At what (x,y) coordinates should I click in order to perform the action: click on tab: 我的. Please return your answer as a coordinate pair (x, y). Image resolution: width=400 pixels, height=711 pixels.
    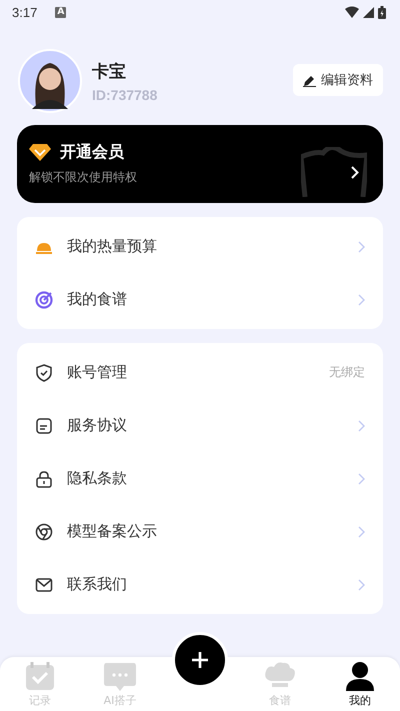
    Looking at the image, I should click on (360, 684).